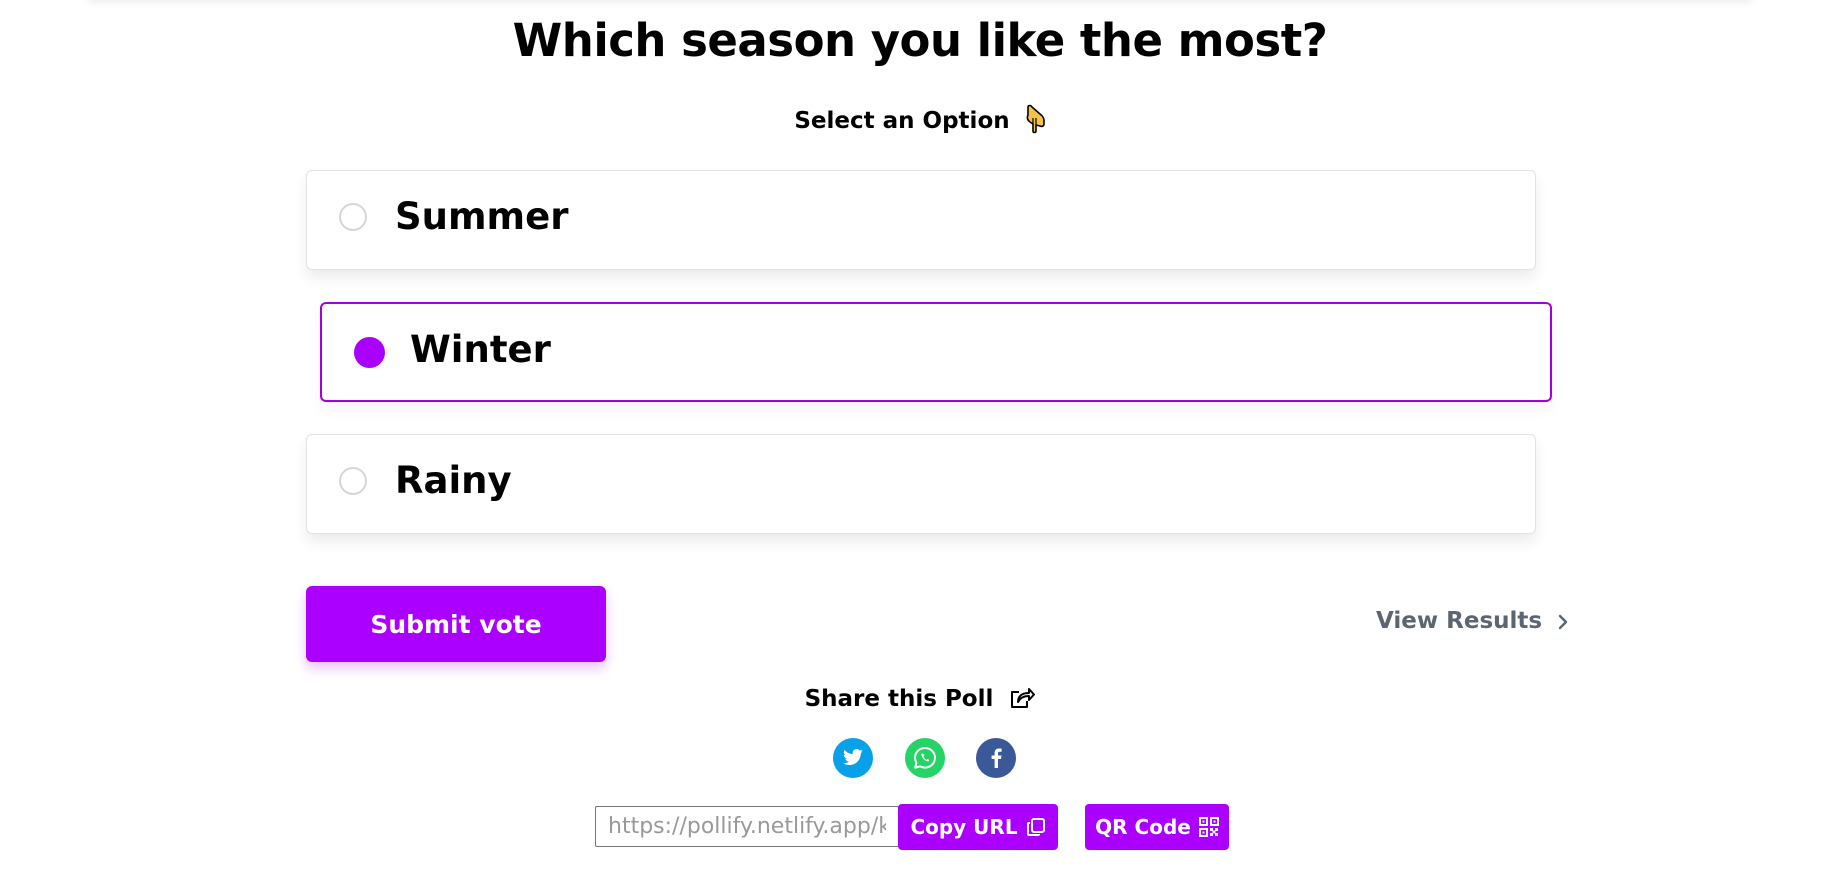 This screenshot has height=874, width=1840. I want to click on chevron-right-icon, so click(1563, 622).